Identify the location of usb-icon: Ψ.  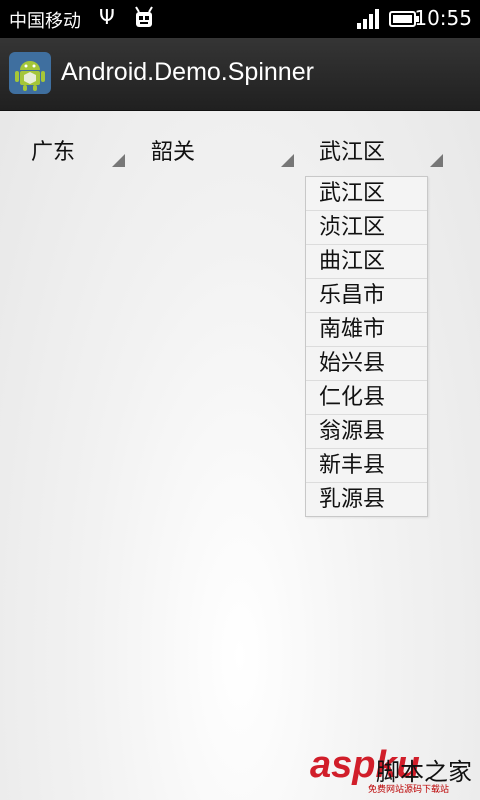
(107, 17).